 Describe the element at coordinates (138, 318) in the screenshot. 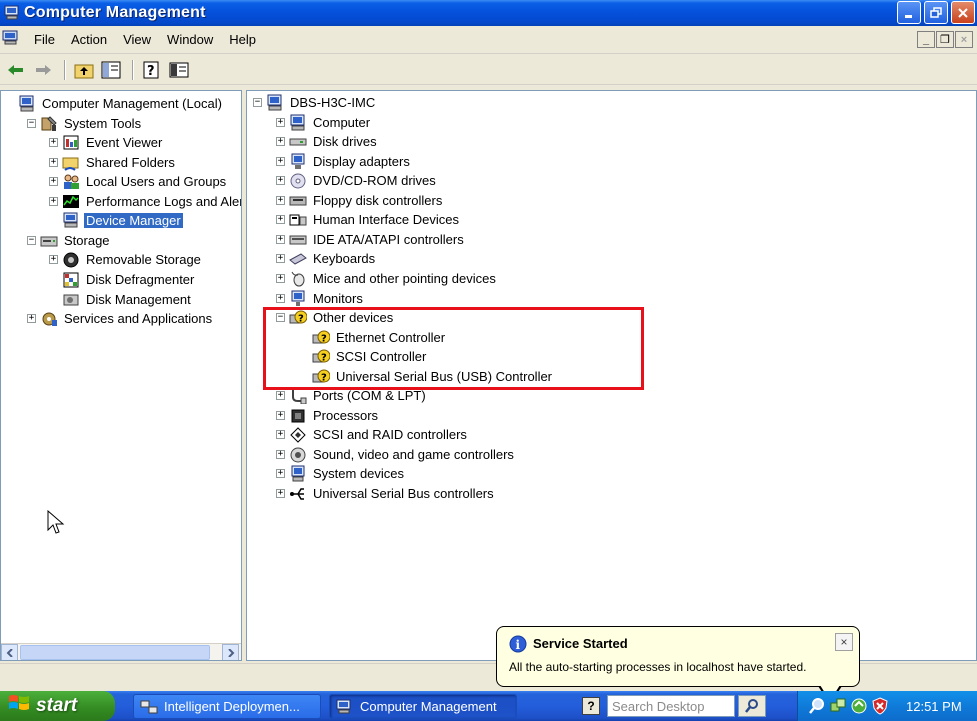

I see `tree-item-label: Services and Applications` at that location.